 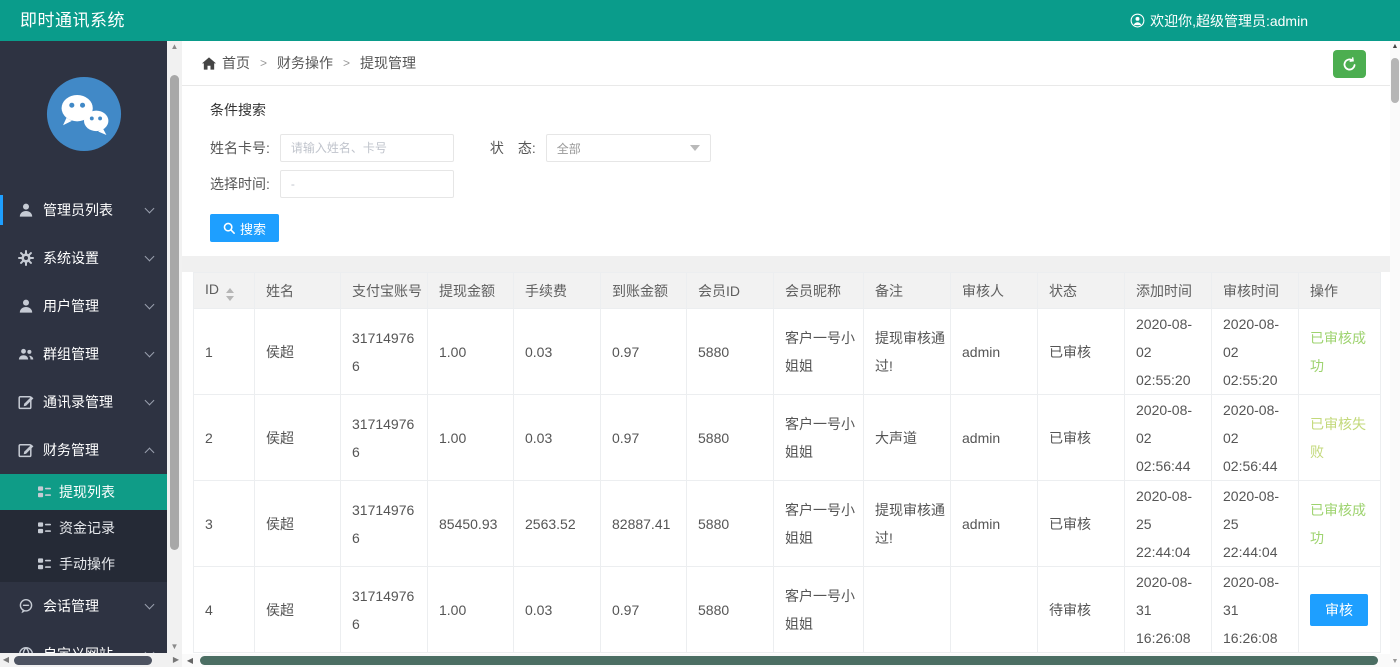 I want to click on action-status-text: 已审核成功, so click(x=1338, y=523).